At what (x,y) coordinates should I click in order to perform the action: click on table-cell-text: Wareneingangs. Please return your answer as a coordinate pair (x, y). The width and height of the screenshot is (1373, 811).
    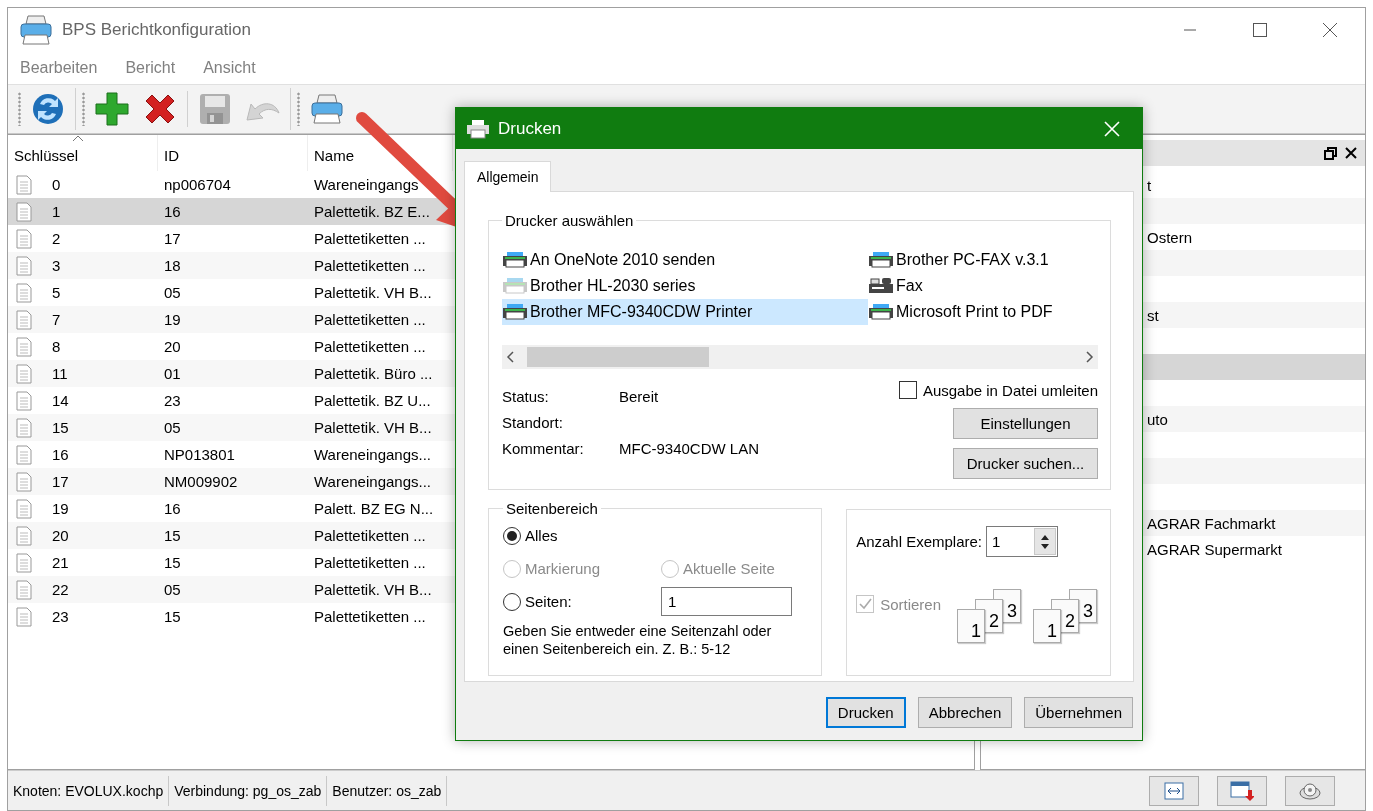
    Looking at the image, I should click on (366, 184).